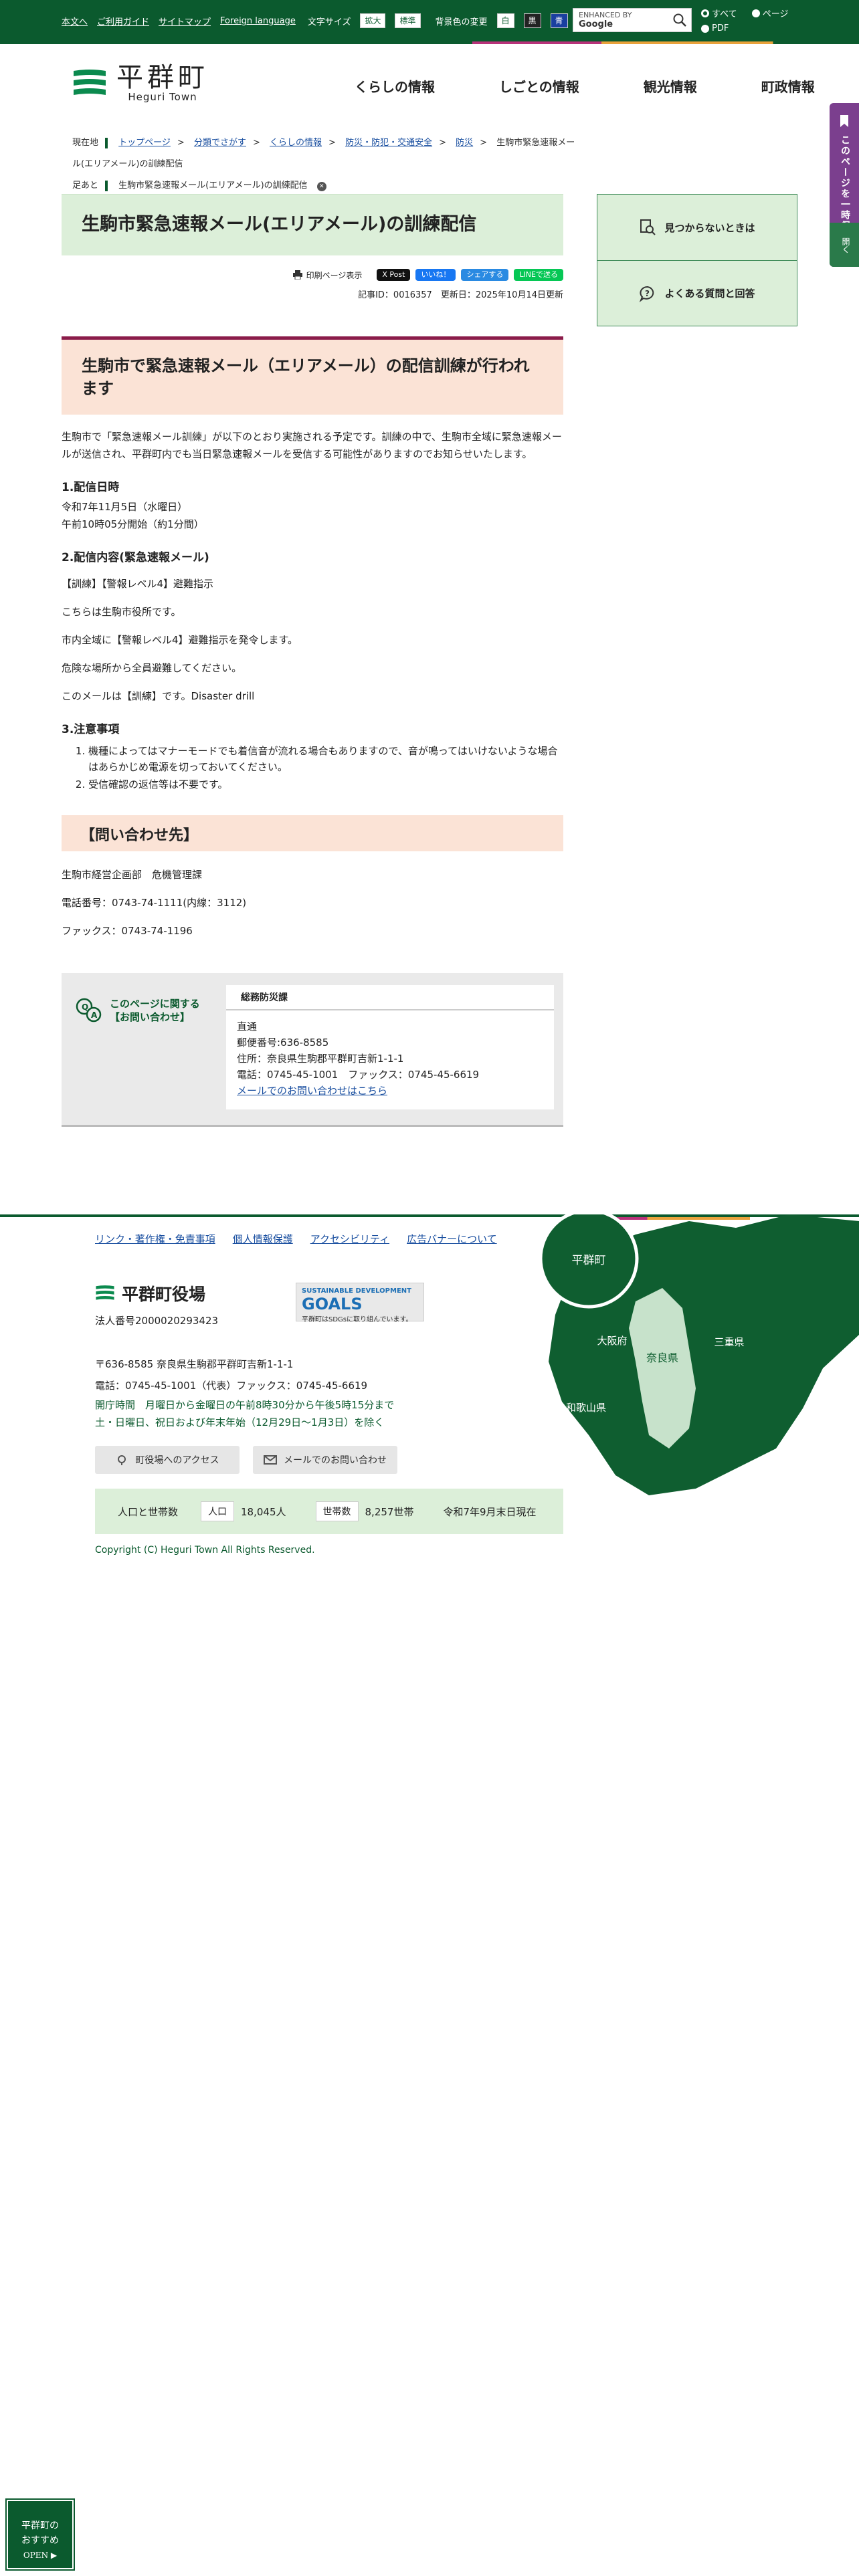 Image resolution: width=859 pixels, height=2576 pixels. I want to click on color-stripe, so click(429, 42).